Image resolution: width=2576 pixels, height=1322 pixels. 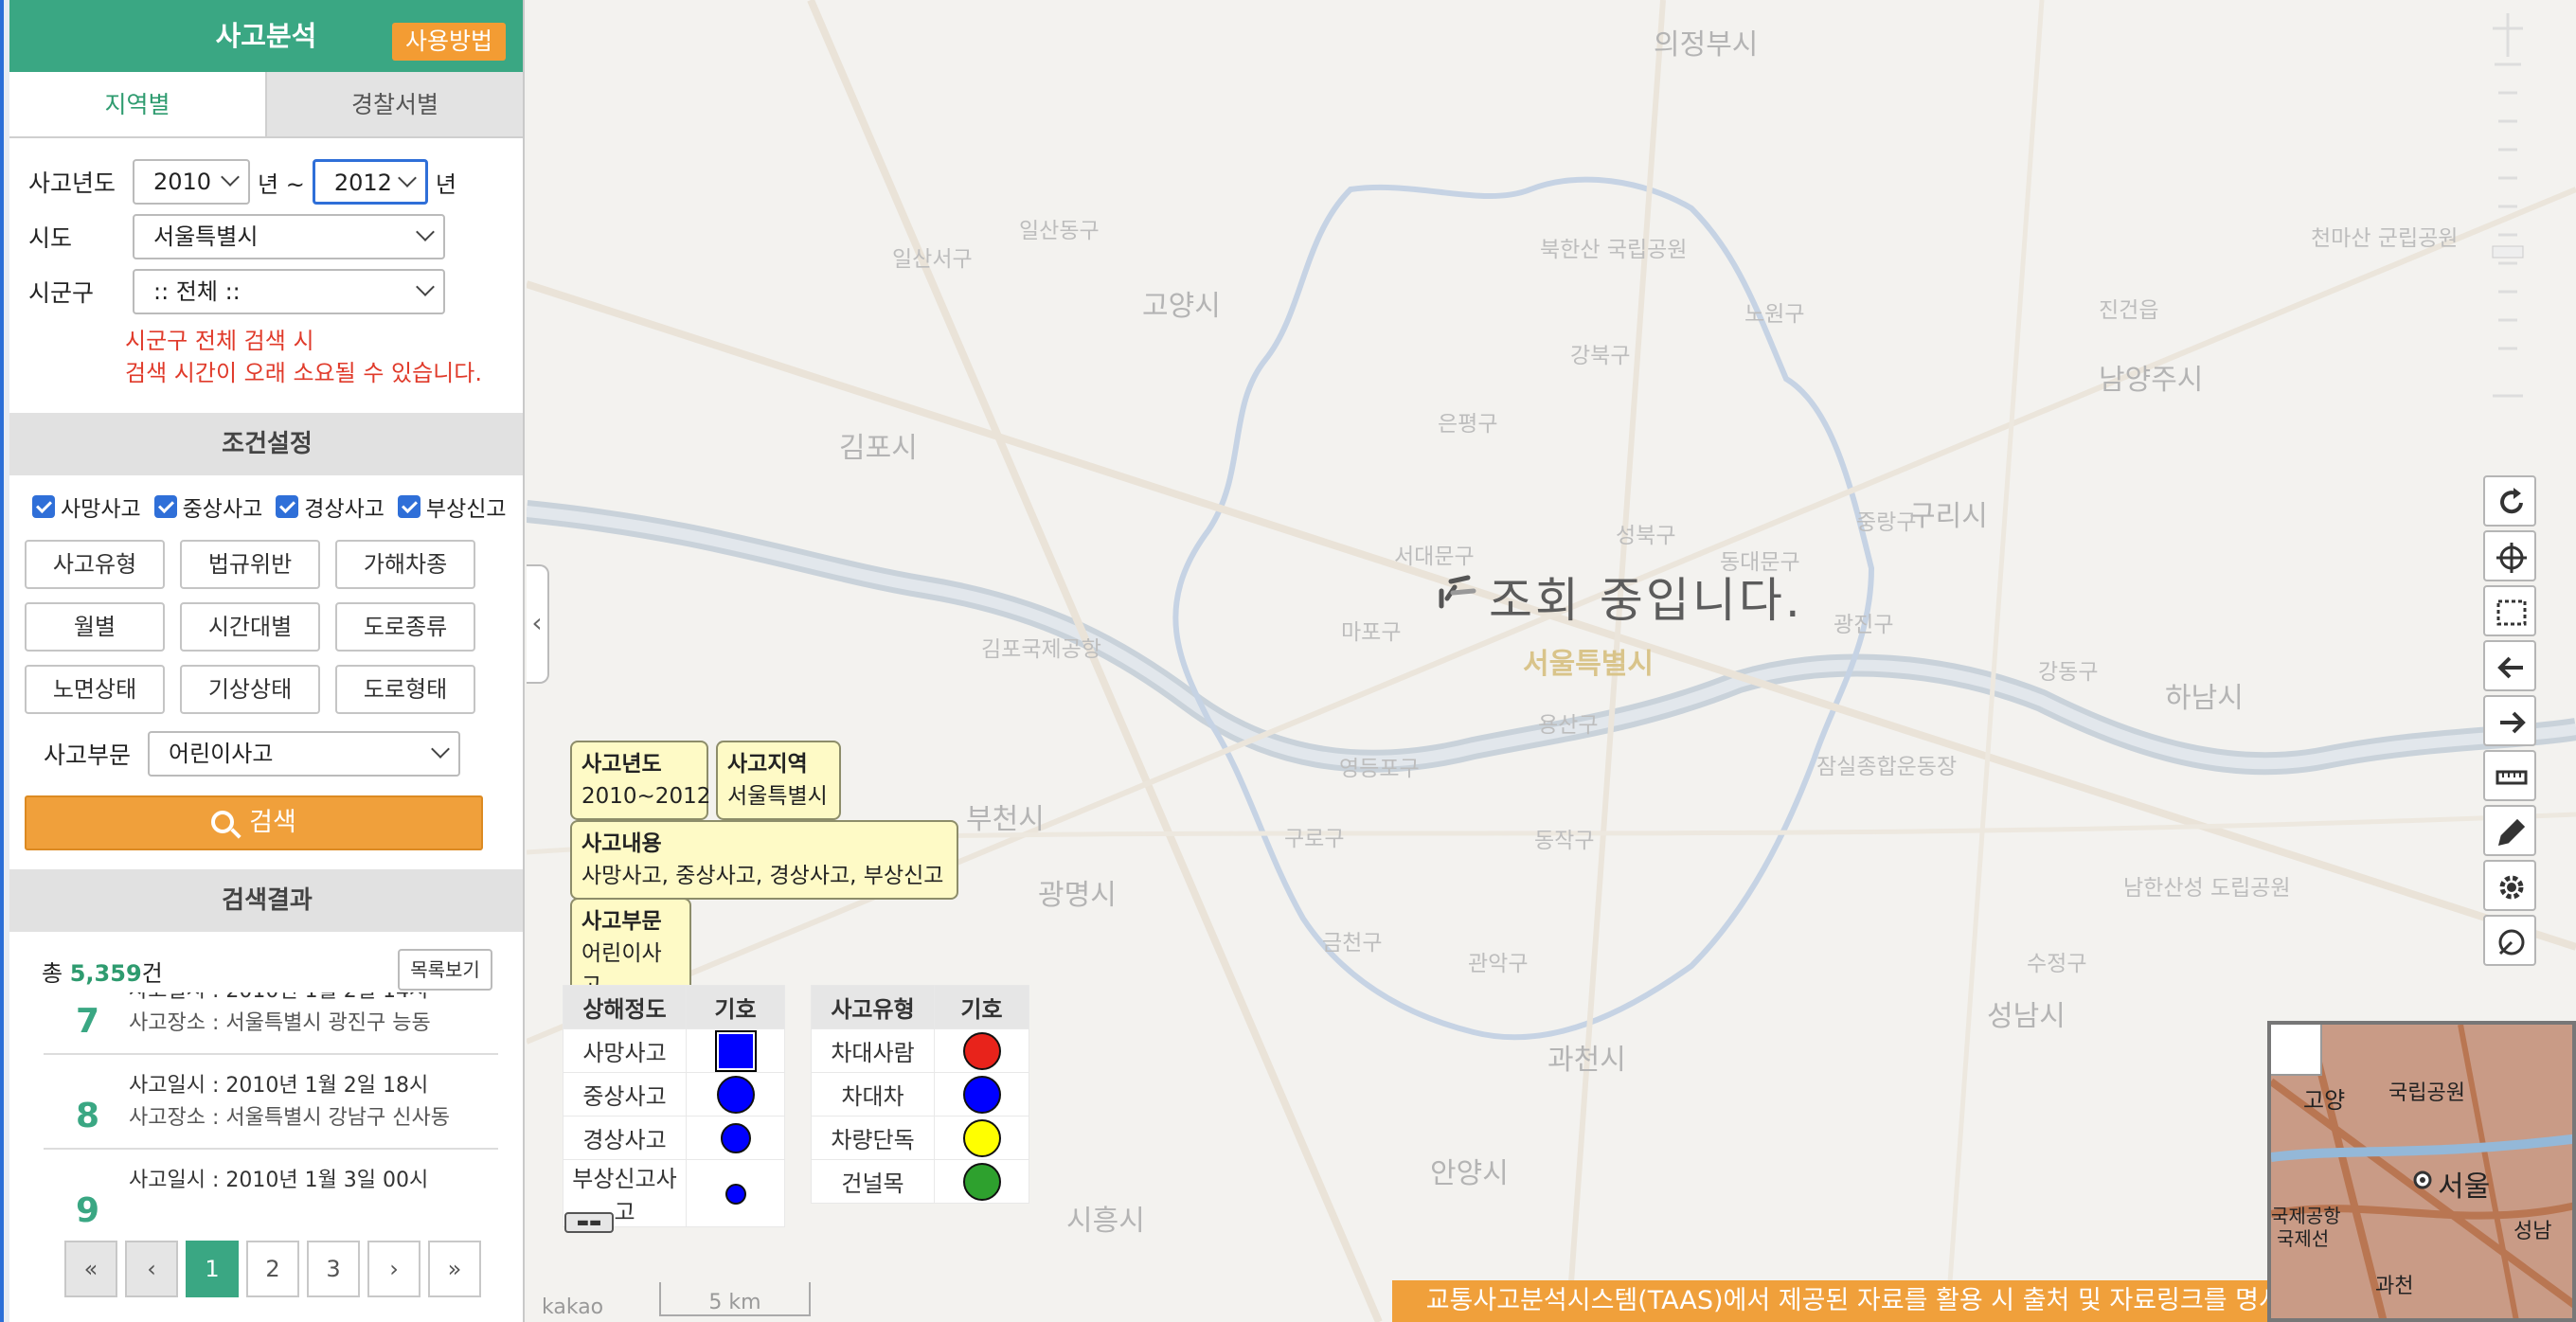 What do you see at coordinates (1564, 841) in the screenshot?
I see `map-place-label: 동작구` at bounding box center [1564, 841].